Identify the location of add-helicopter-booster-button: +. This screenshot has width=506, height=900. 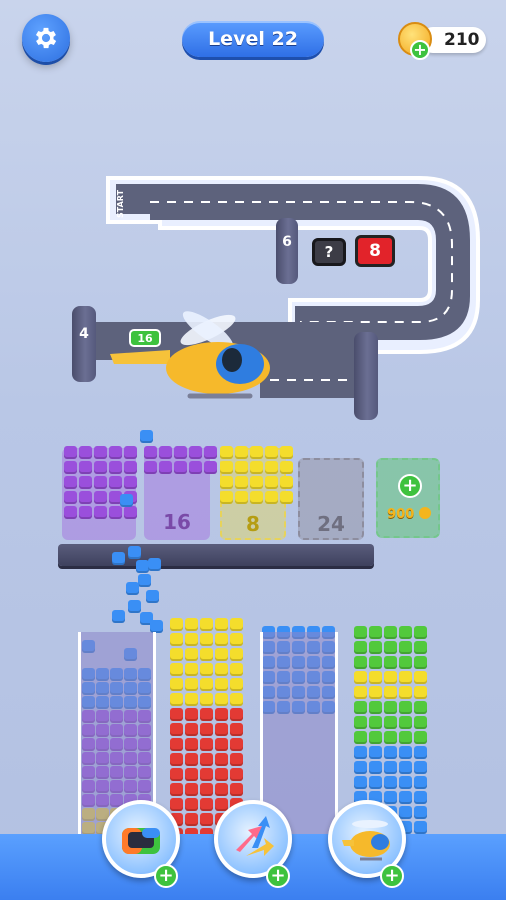
(392, 876).